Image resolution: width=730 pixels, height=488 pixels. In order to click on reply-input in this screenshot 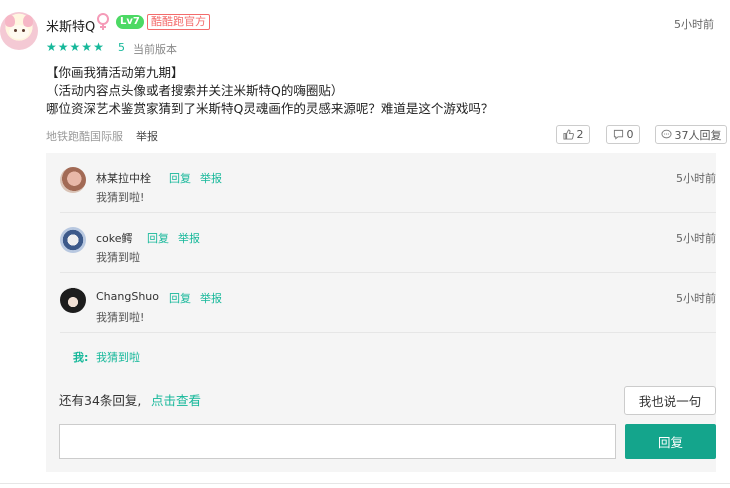, I will do `click(337, 441)`.